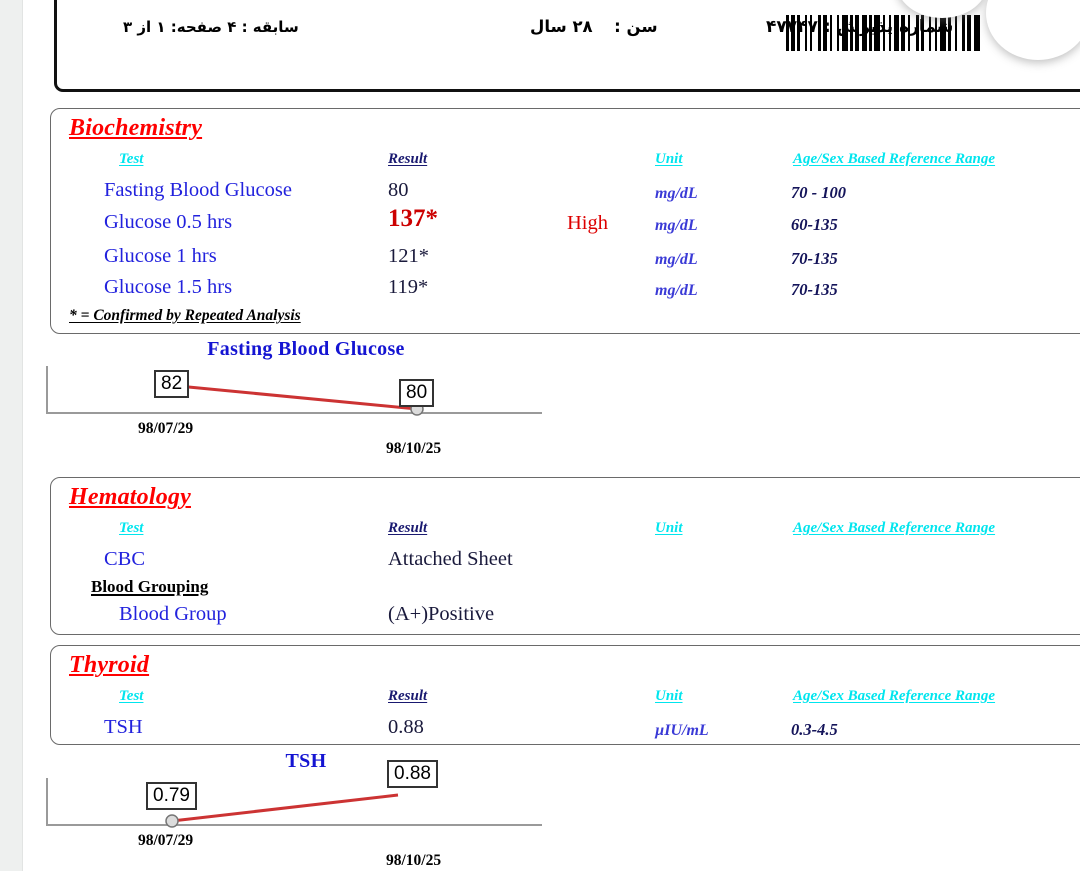  What do you see at coordinates (136, 128) in the screenshot?
I see `section-title-biochemistry: Biochemistry` at bounding box center [136, 128].